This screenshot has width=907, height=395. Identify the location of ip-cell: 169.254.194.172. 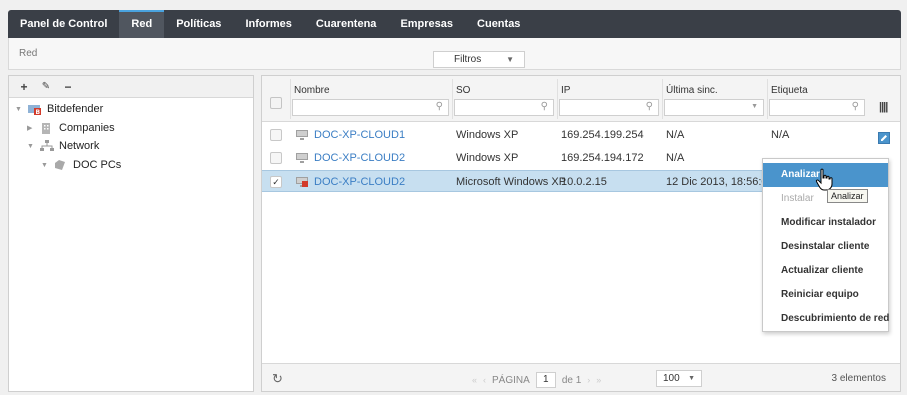
(602, 158).